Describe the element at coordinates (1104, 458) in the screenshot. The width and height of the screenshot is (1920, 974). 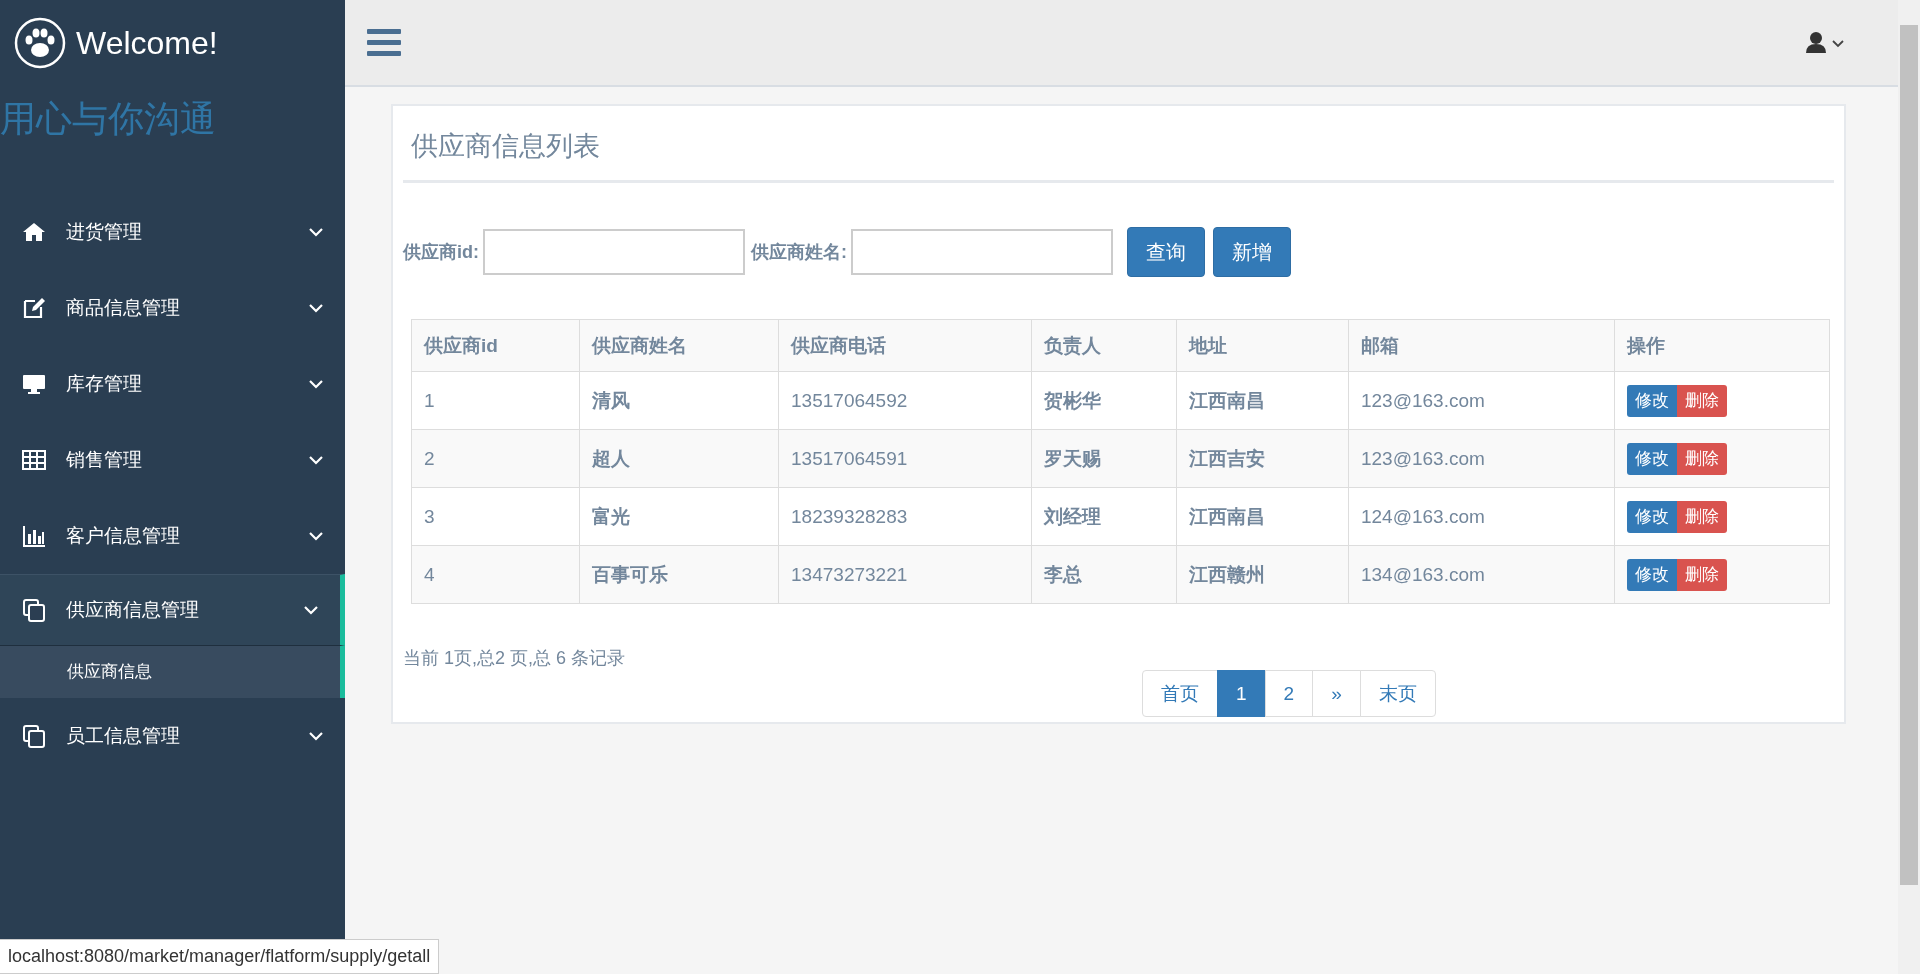
I see `table-cell: 罗天赐` at that location.